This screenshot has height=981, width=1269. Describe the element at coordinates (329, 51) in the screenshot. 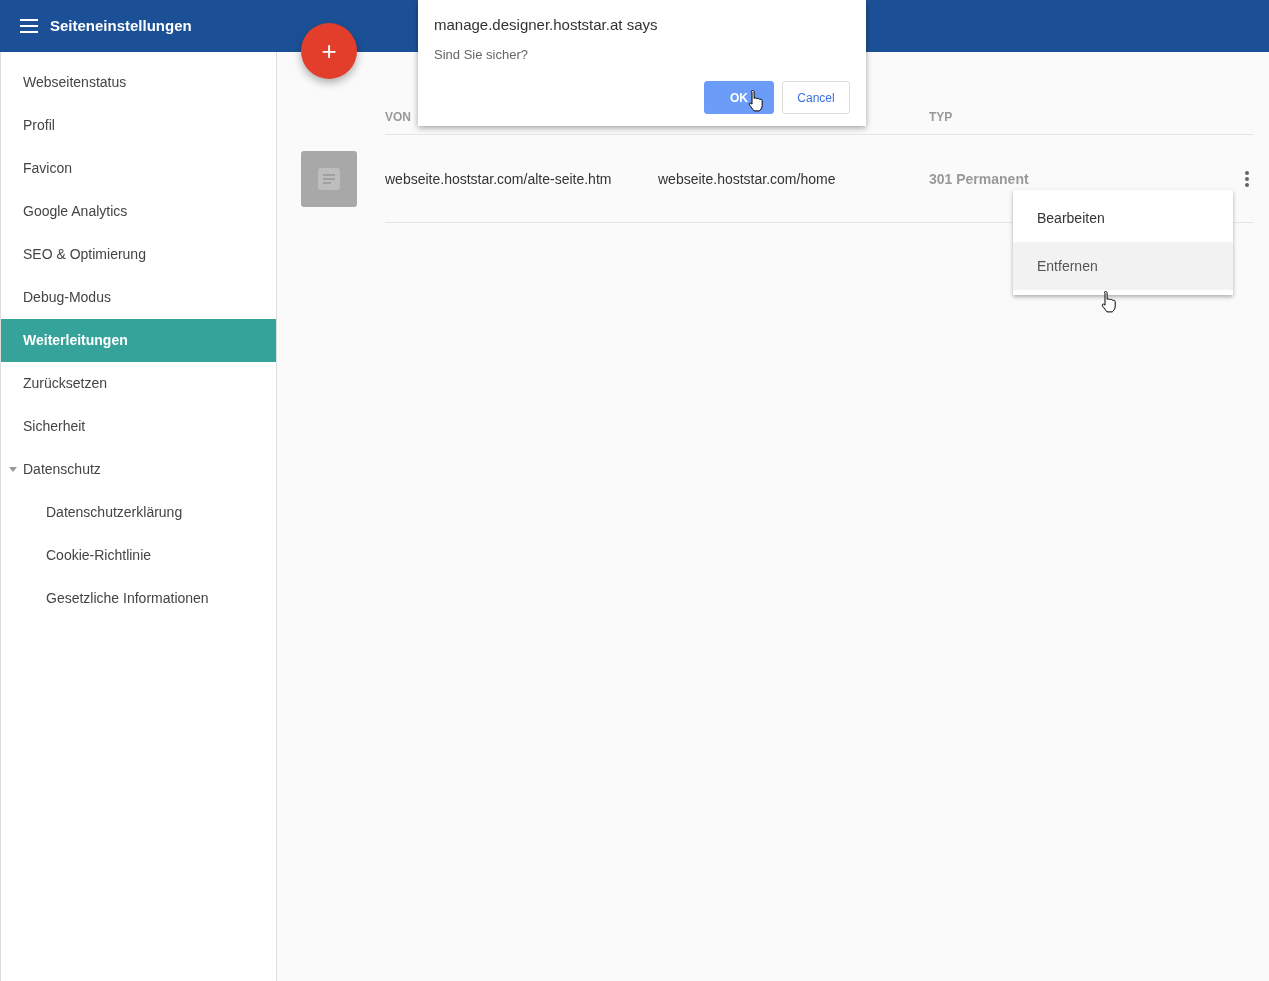

I see `add-button: +` at that location.